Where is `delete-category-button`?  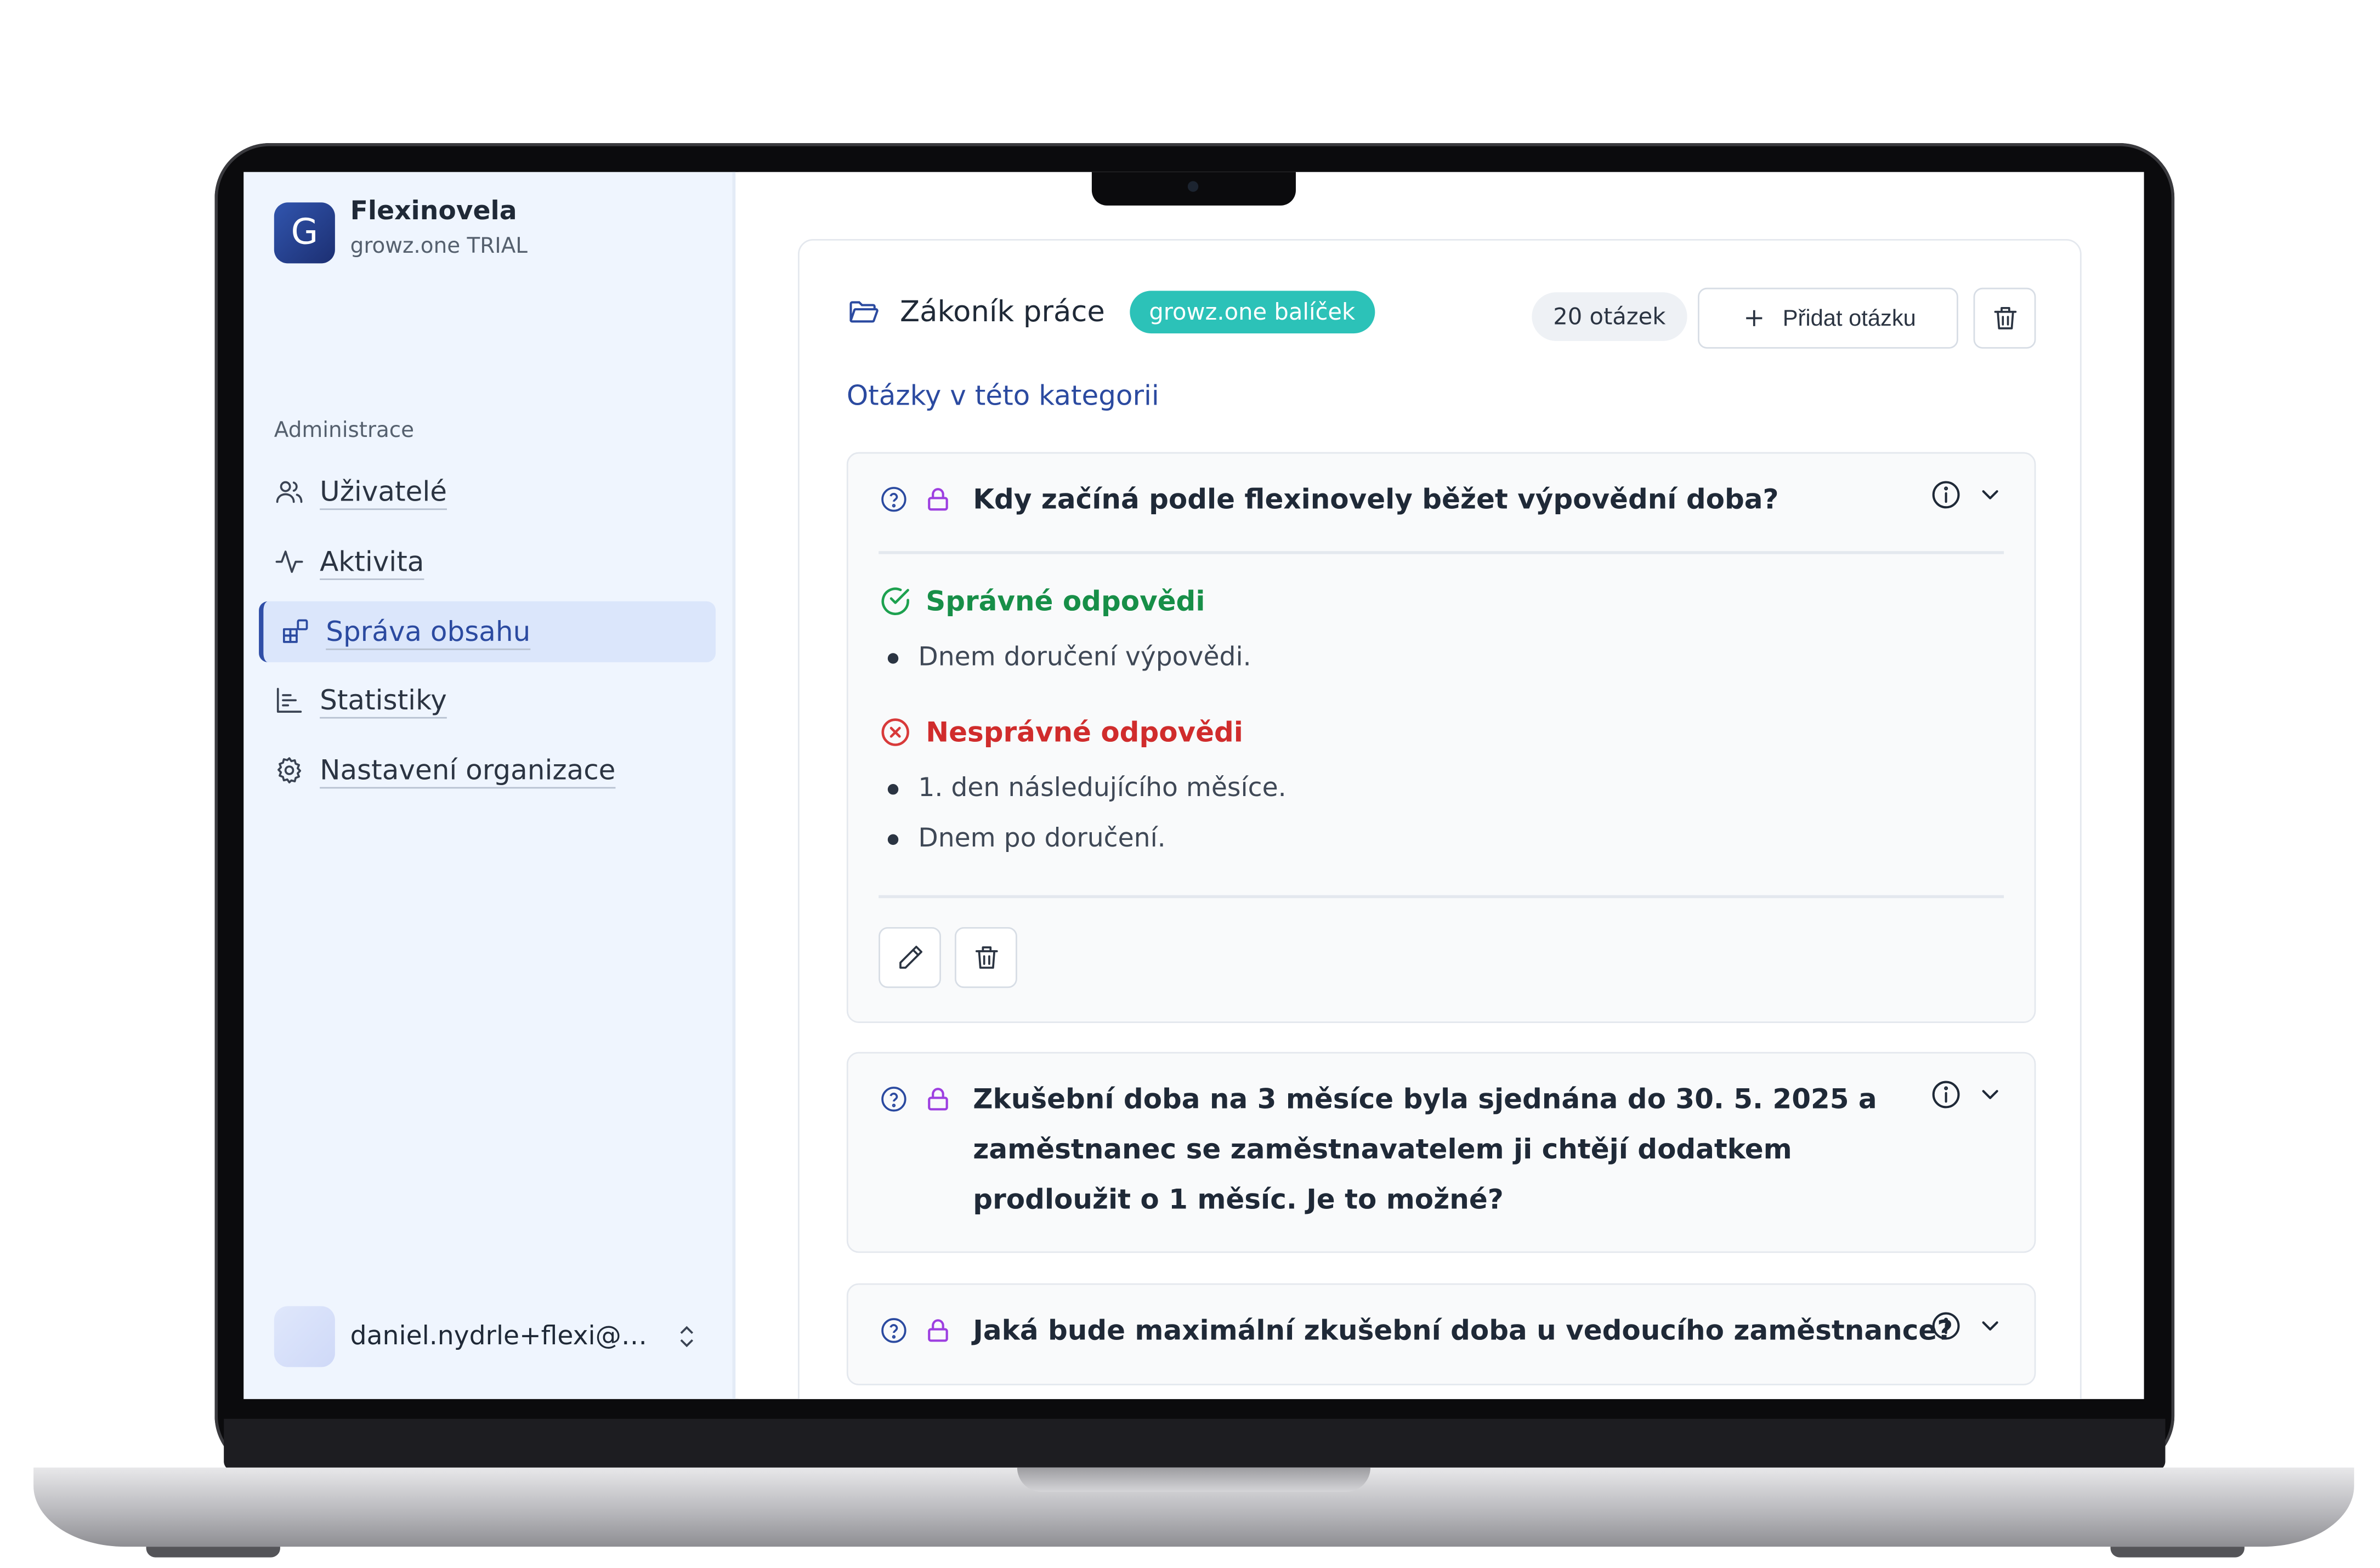
delete-category-button is located at coordinates (2004, 318).